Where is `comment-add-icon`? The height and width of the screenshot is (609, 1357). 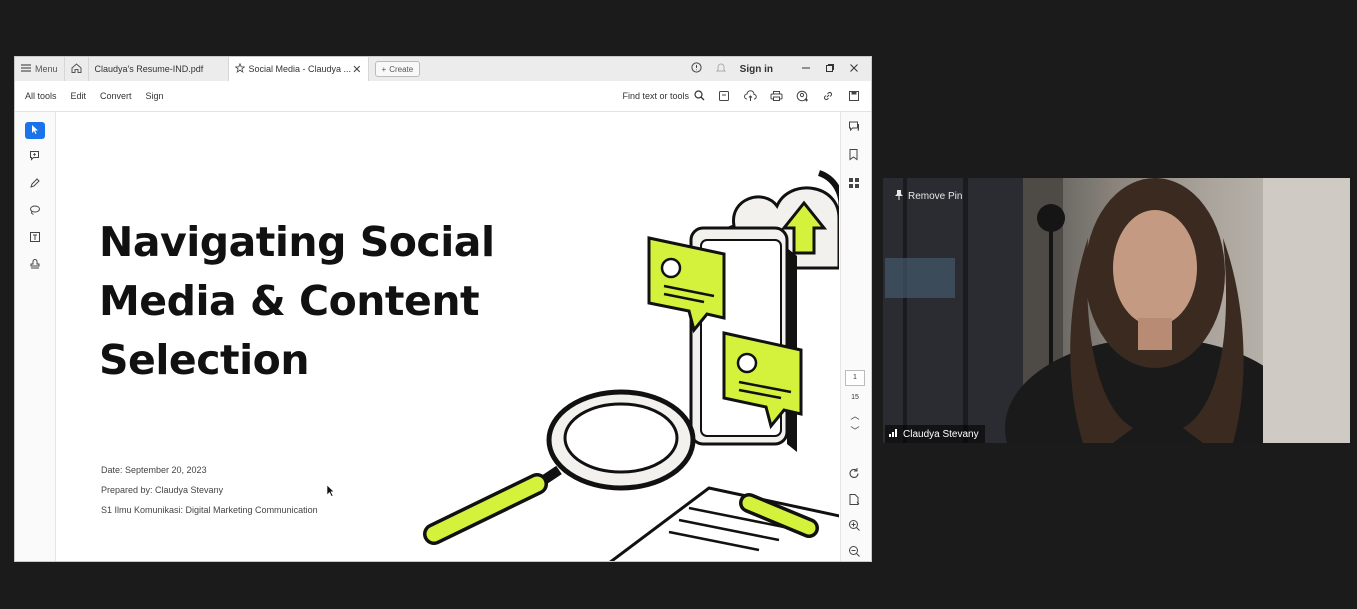 comment-add-icon is located at coordinates (35, 158).